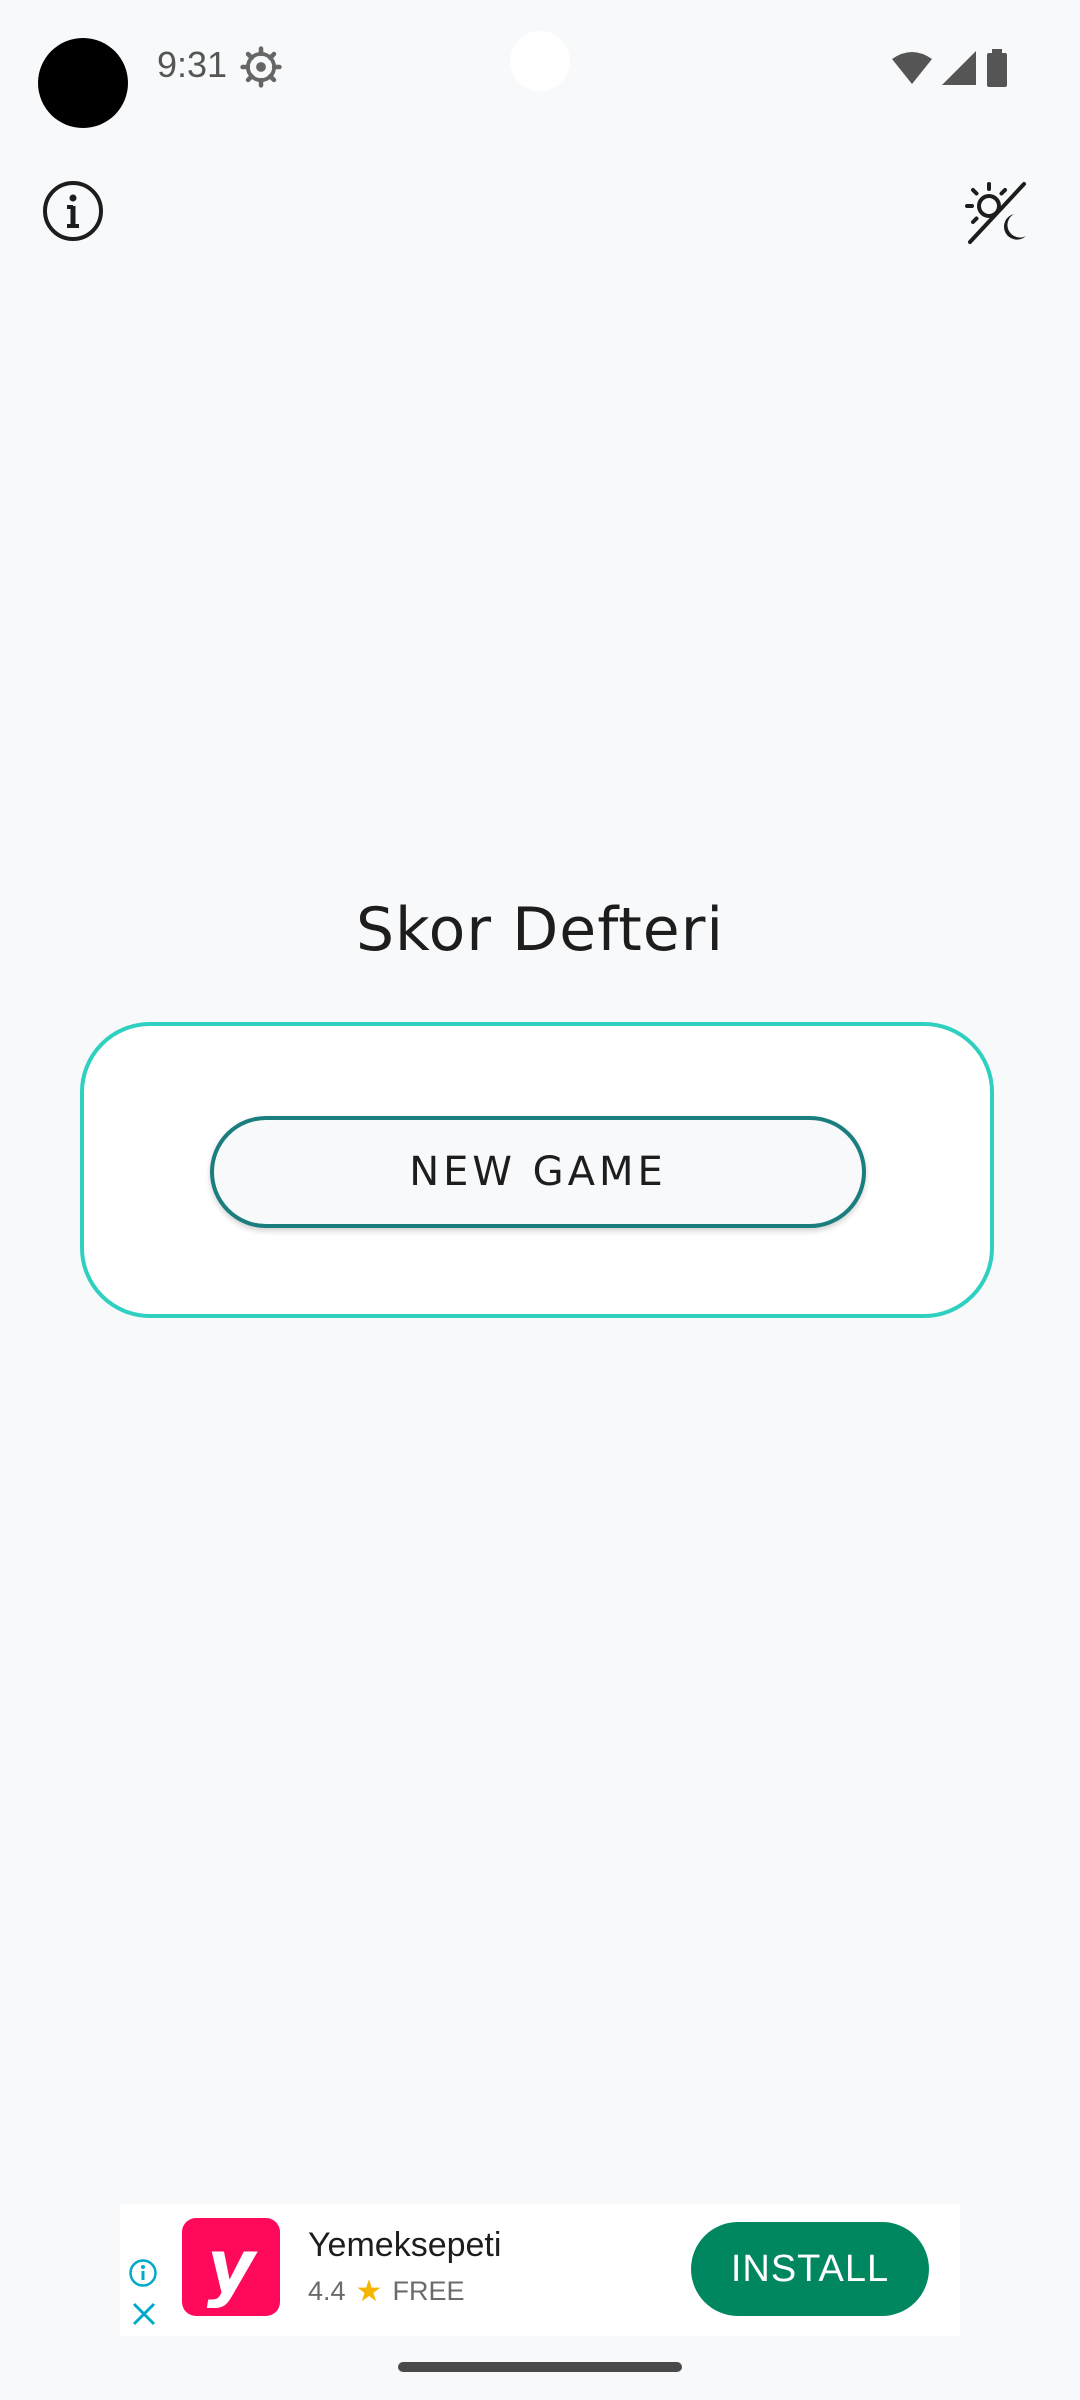 The image size is (1080, 2400). Describe the element at coordinates (540, 930) in the screenshot. I see `page-title: Skor Defteri` at that location.